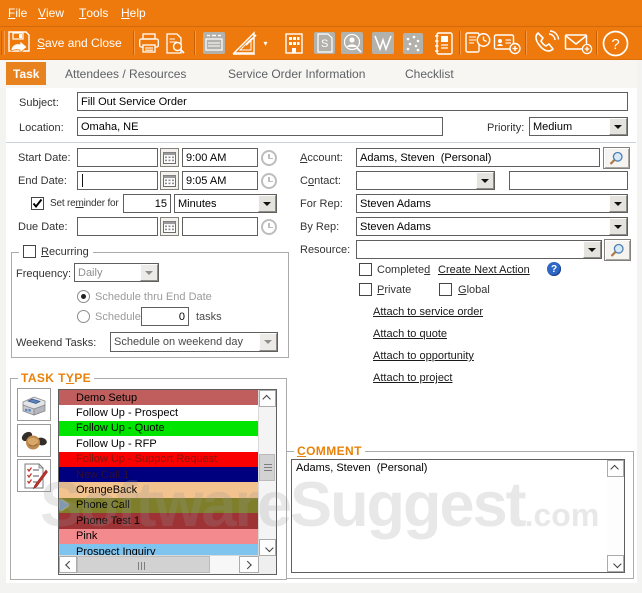  What do you see at coordinates (29, 251) in the screenshot?
I see `recurring-checkbox` at bounding box center [29, 251].